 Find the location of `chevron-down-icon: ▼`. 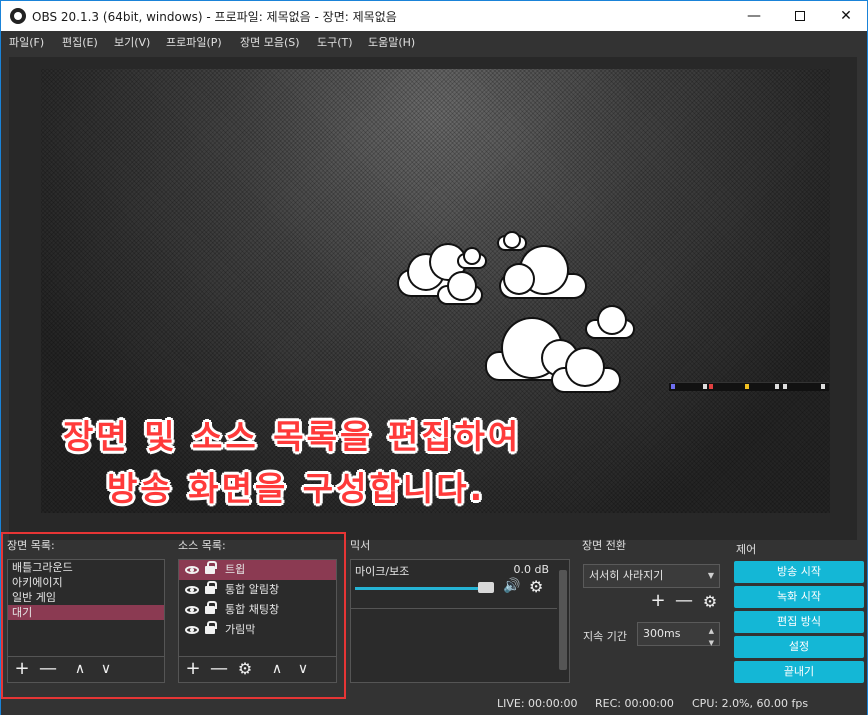

chevron-down-icon: ▼ is located at coordinates (710, 575).